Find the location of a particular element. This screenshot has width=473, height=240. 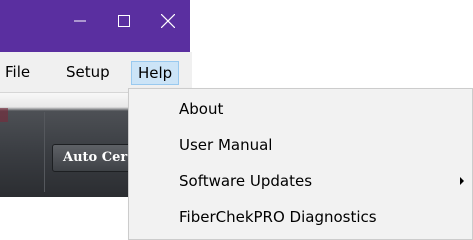

maximize-button is located at coordinates (124, 21).